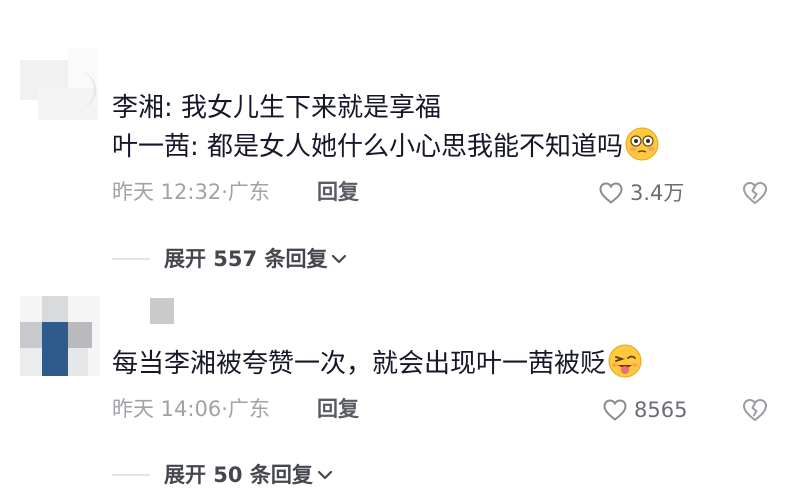 The width and height of the screenshot is (800, 501). I want to click on winking-tongue-face-emoji, so click(625, 367).